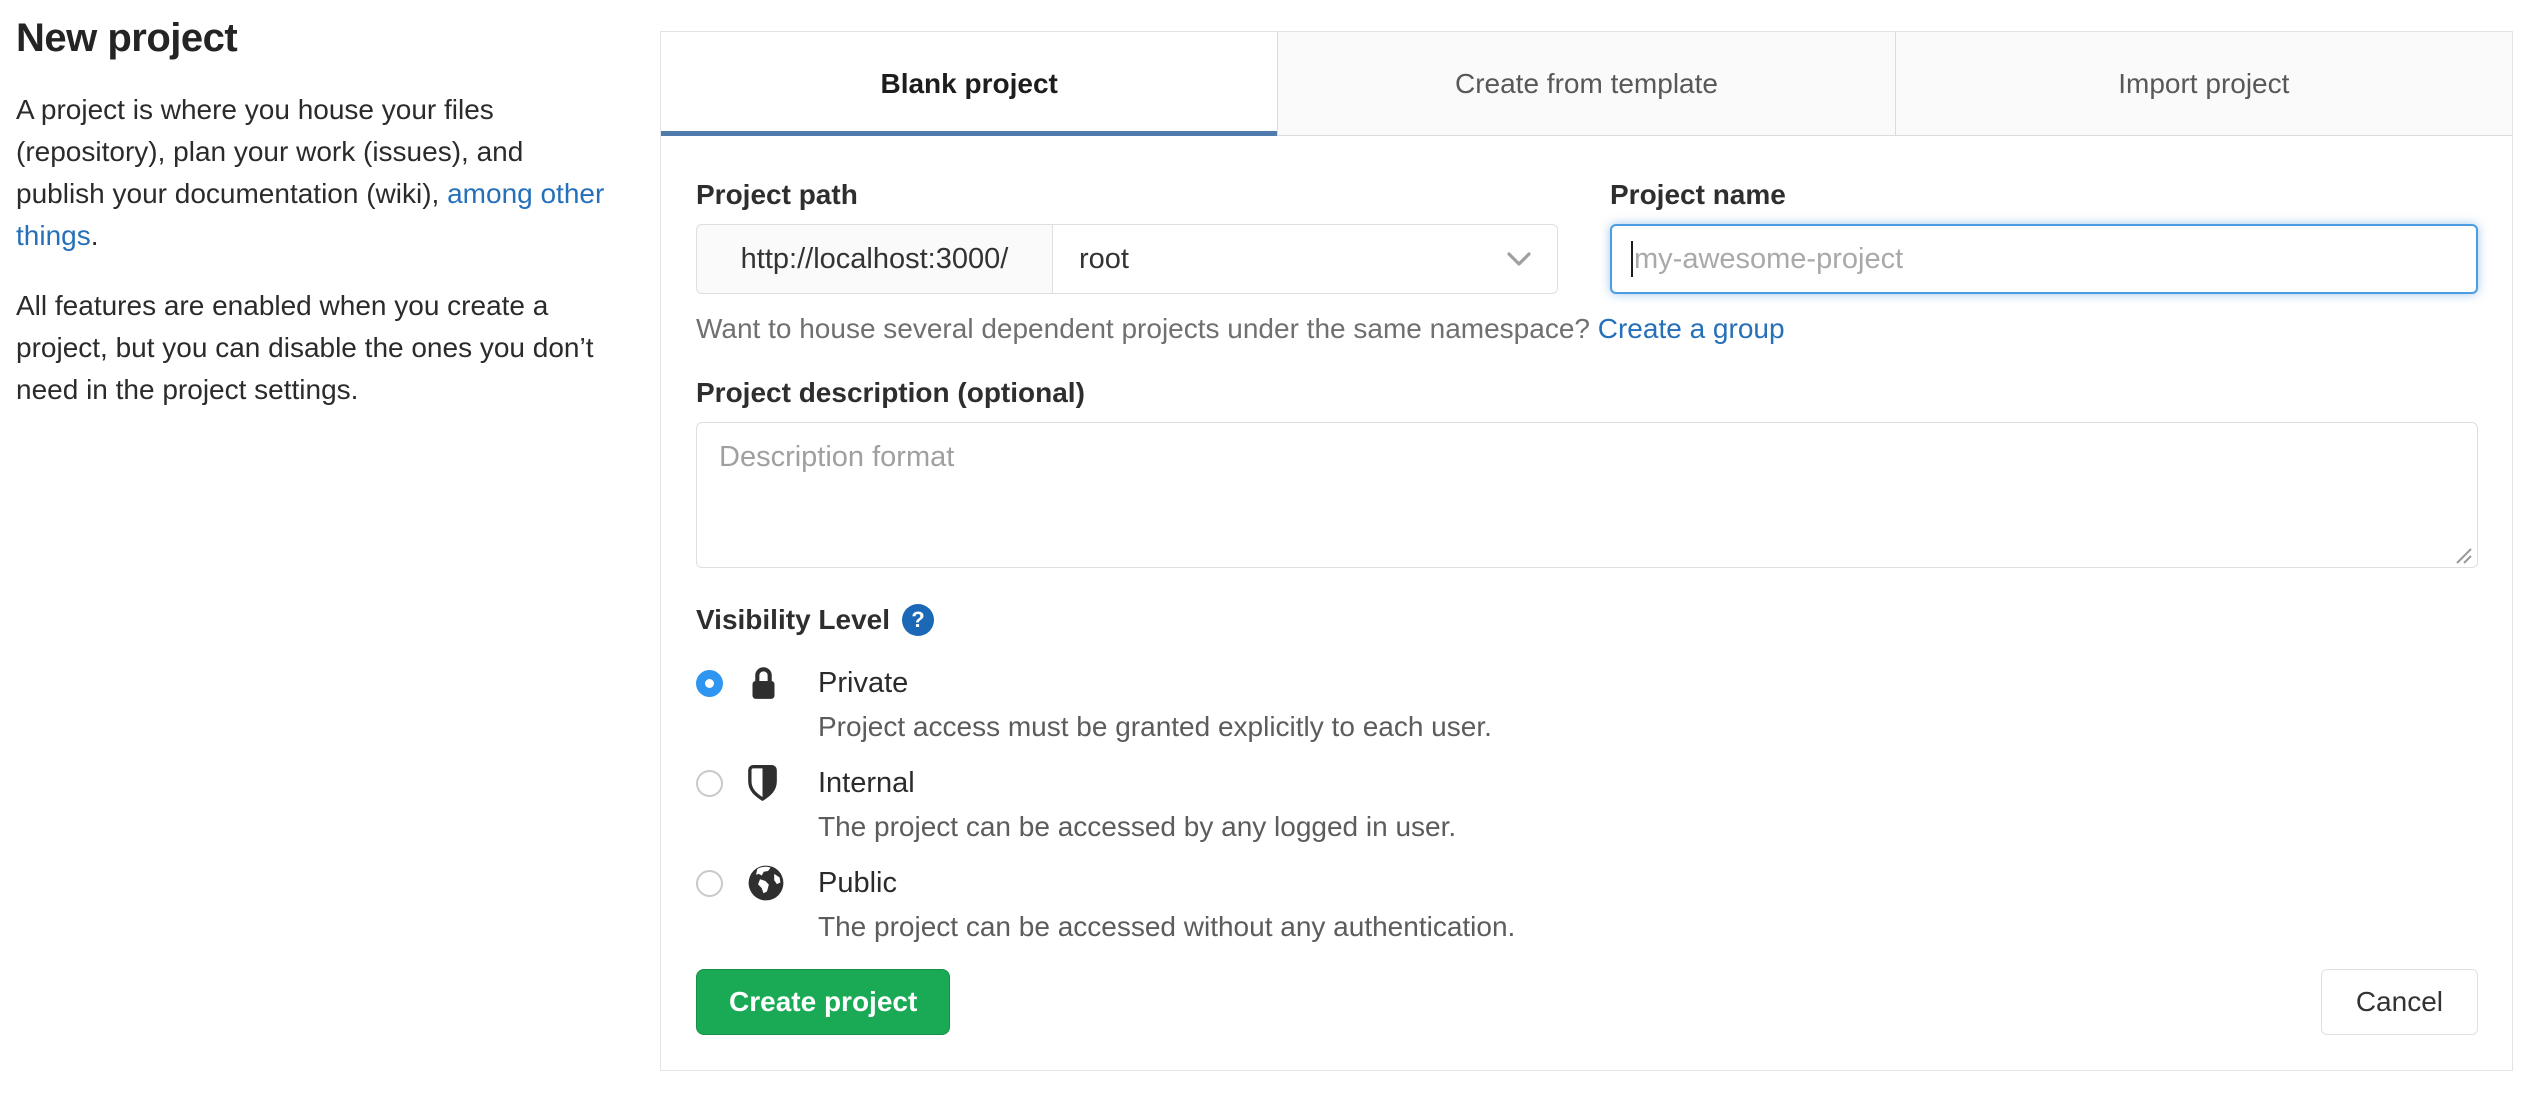 The image size is (2532, 1106). Describe the element at coordinates (1691, 328) in the screenshot. I see `create-a-group-link: Create a group` at that location.